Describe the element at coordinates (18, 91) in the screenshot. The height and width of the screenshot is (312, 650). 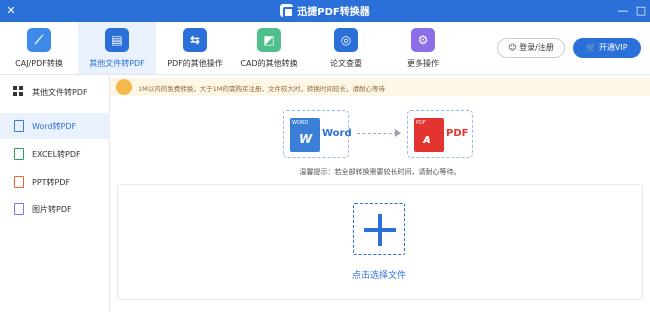
I see `grid-icon` at that location.